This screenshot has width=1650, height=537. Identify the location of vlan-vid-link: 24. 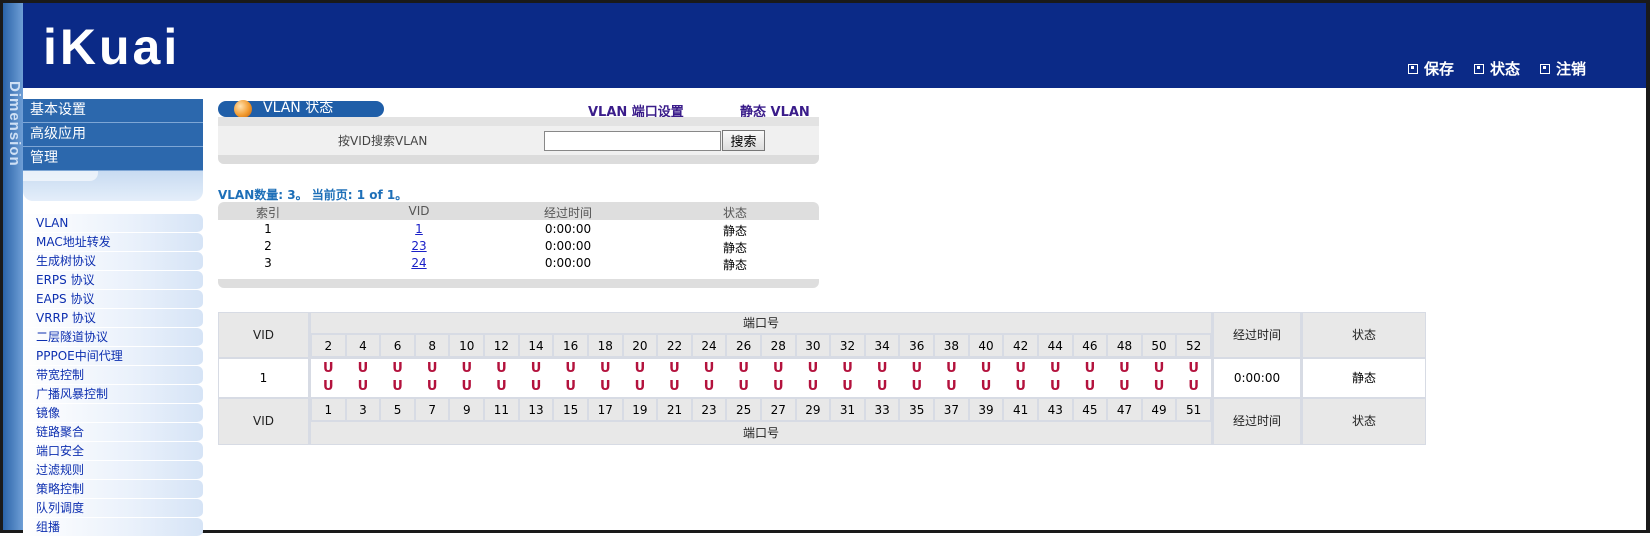
(419, 263).